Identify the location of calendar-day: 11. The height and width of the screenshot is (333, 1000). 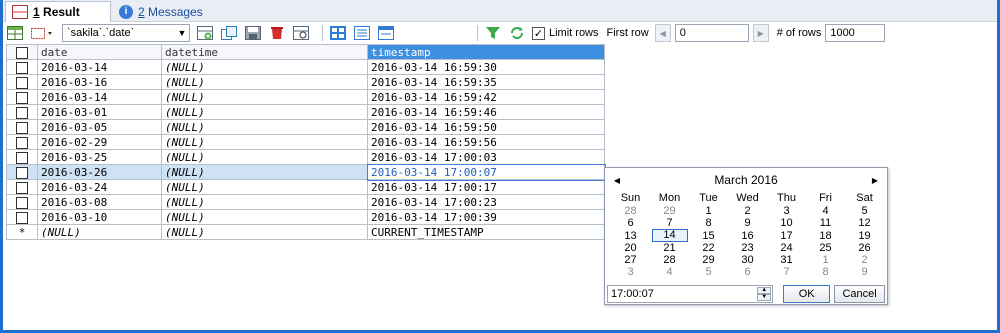
(825, 223).